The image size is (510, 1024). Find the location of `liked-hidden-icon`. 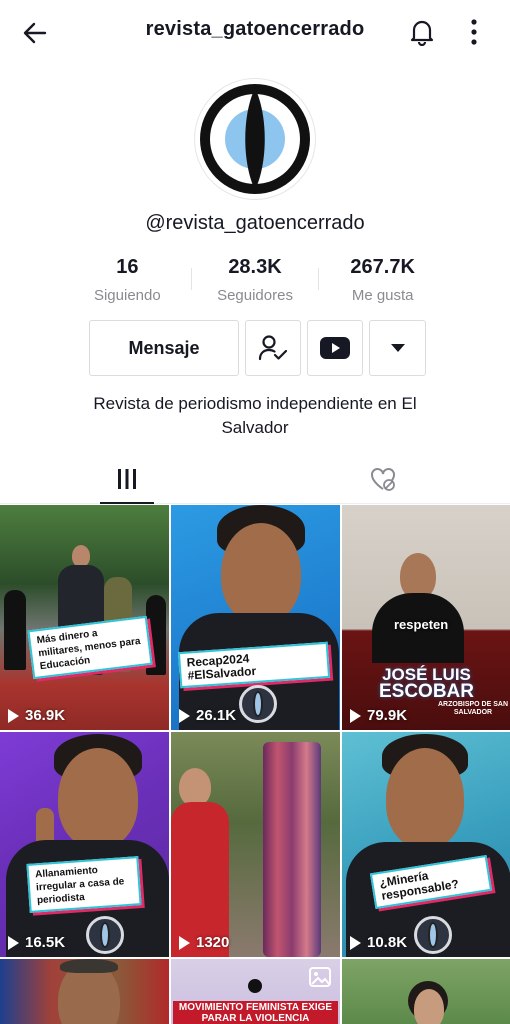

liked-hidden-icon is located at coordinates (383, 479).